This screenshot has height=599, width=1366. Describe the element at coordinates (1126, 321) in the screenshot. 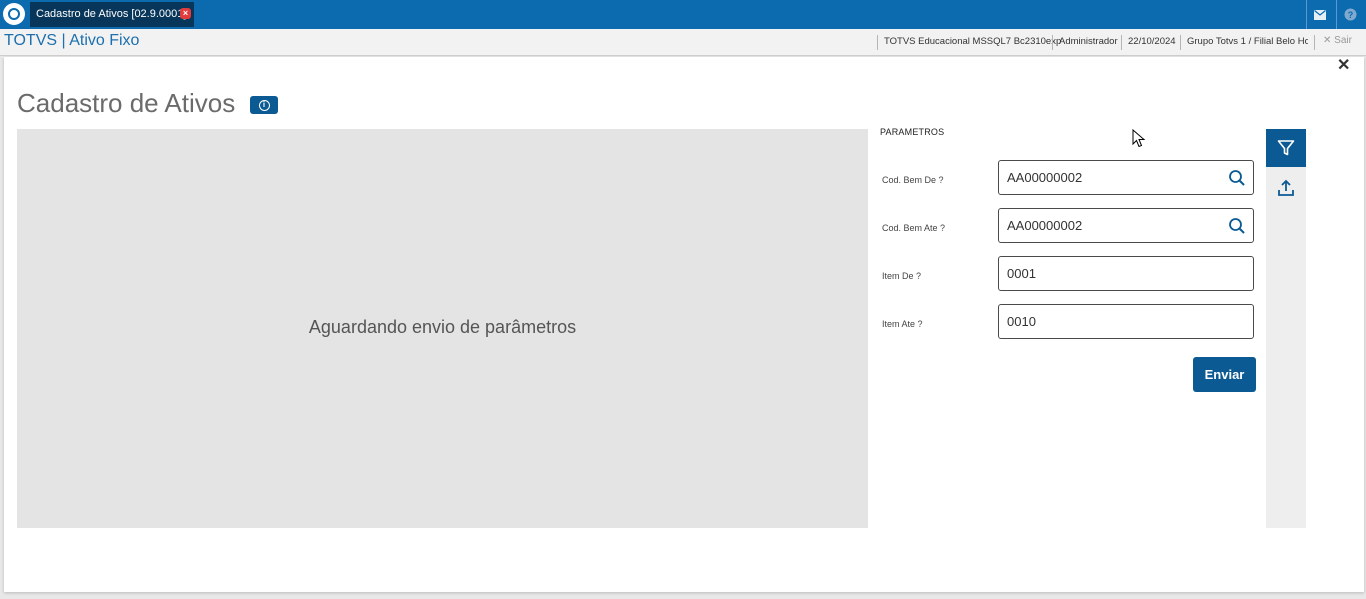

I see `item-ate-field: 0010` at that location.